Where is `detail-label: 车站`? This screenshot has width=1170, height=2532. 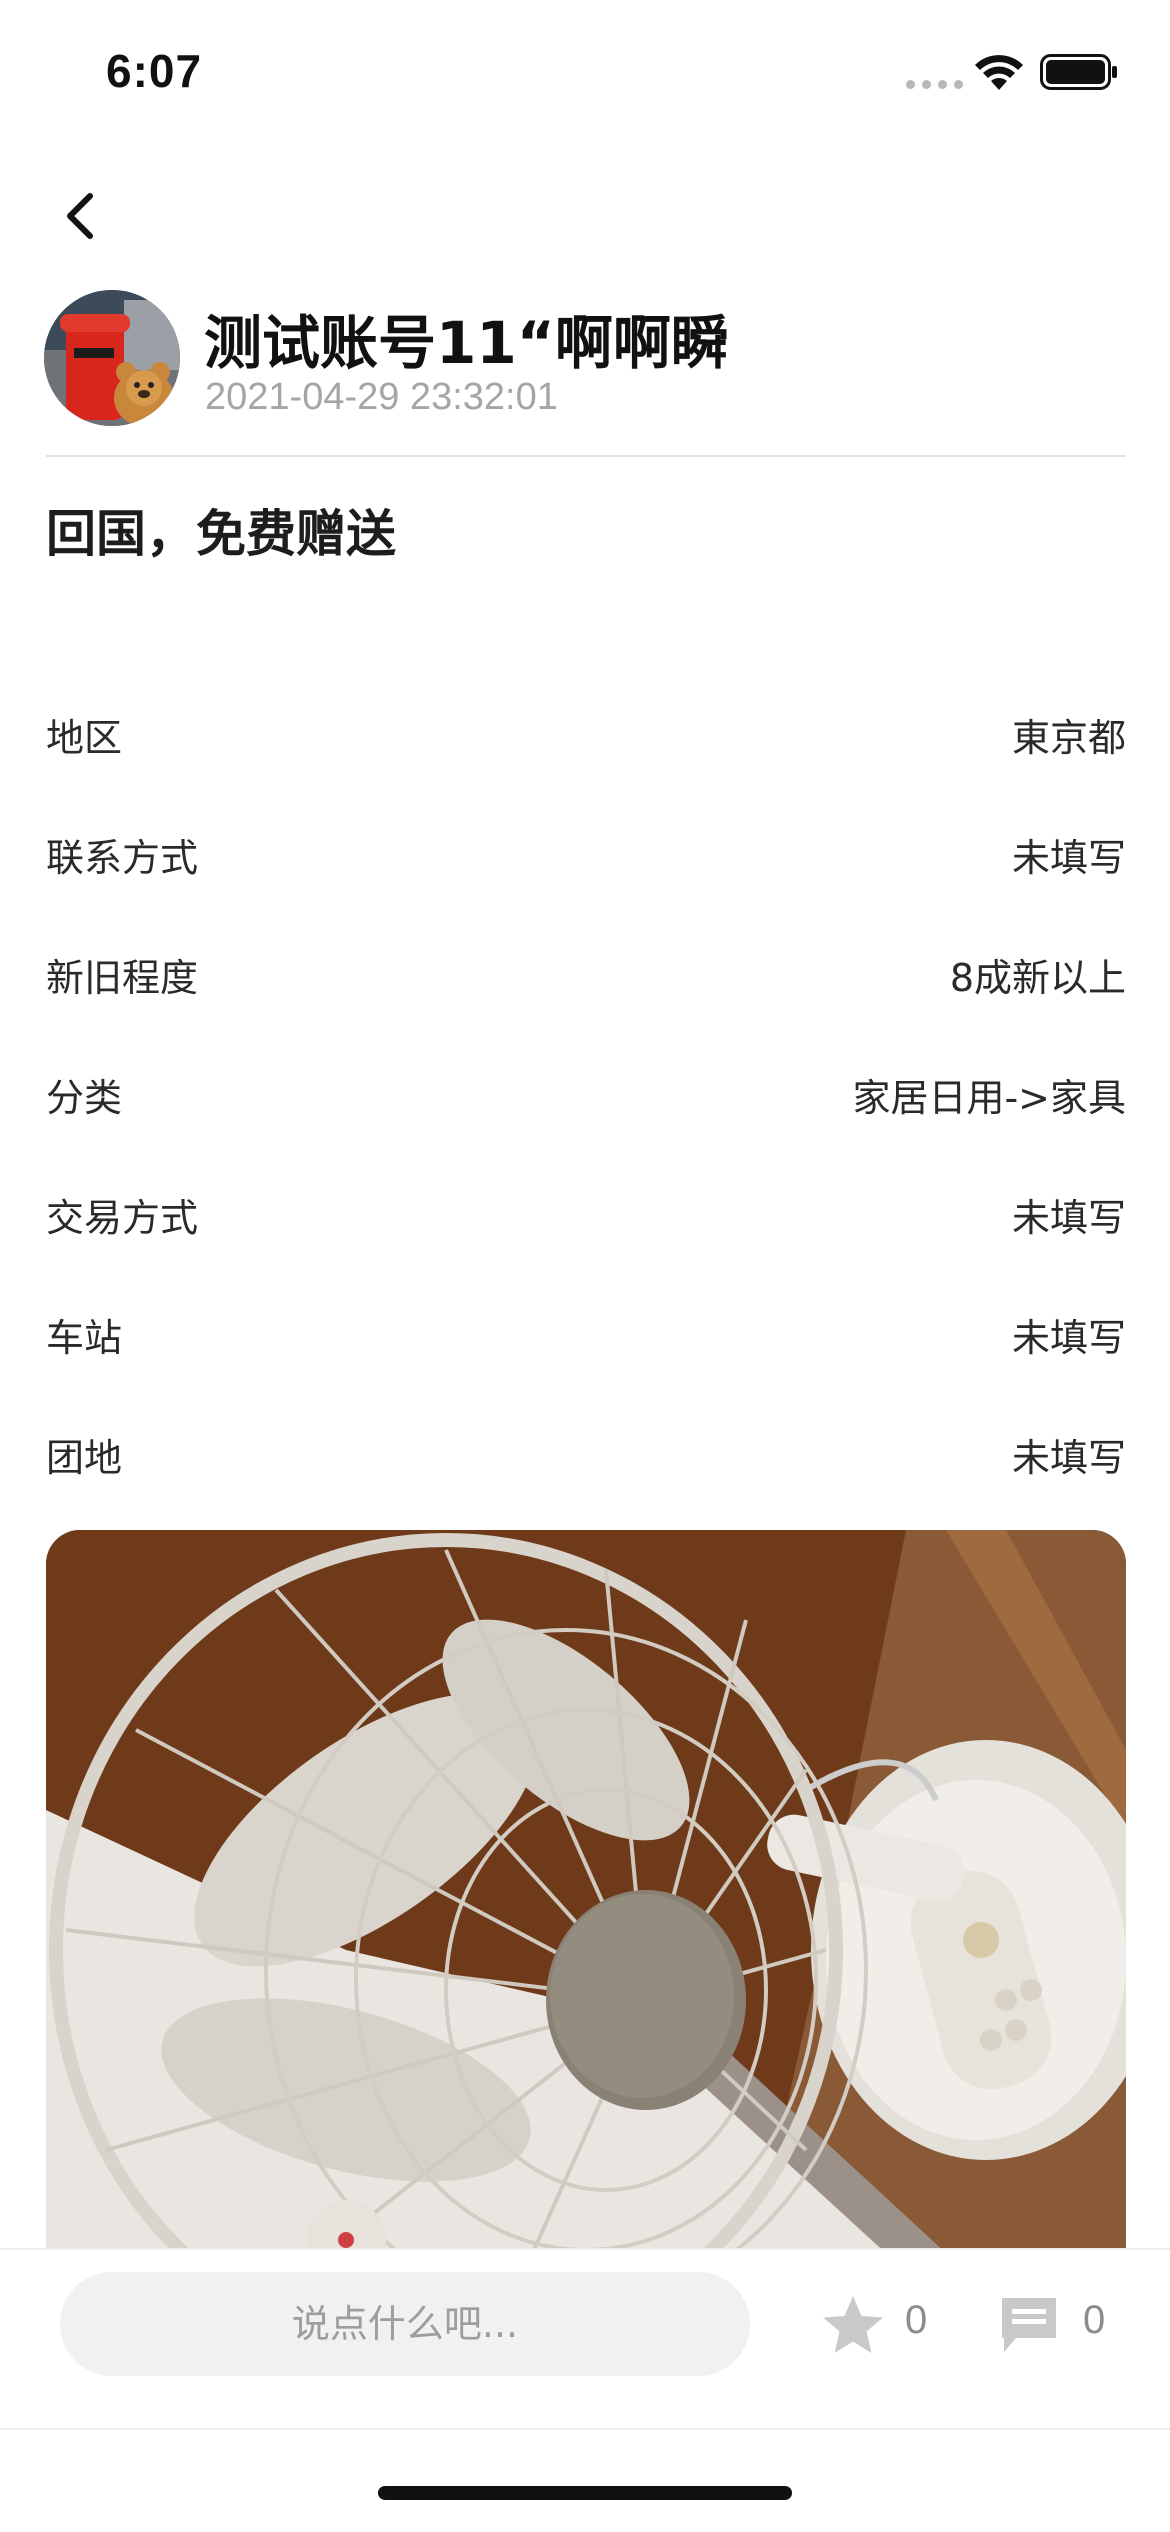
detail-label: 车站 is located at coordinates (84, 1337).